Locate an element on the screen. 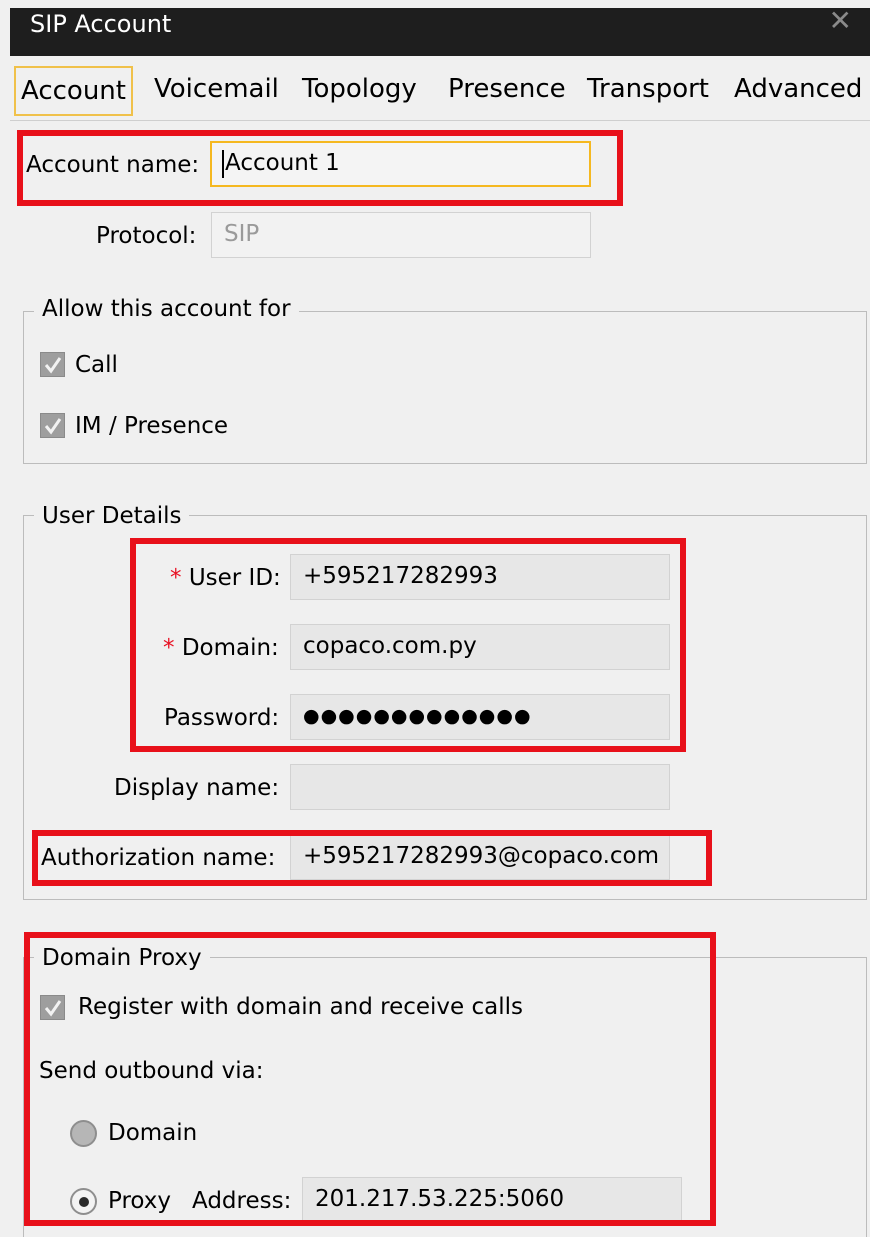 The width and height of the screenshot is (870, 1237). domain-proxy-legend: Domain Proxy is located at coordinates (122, 958).